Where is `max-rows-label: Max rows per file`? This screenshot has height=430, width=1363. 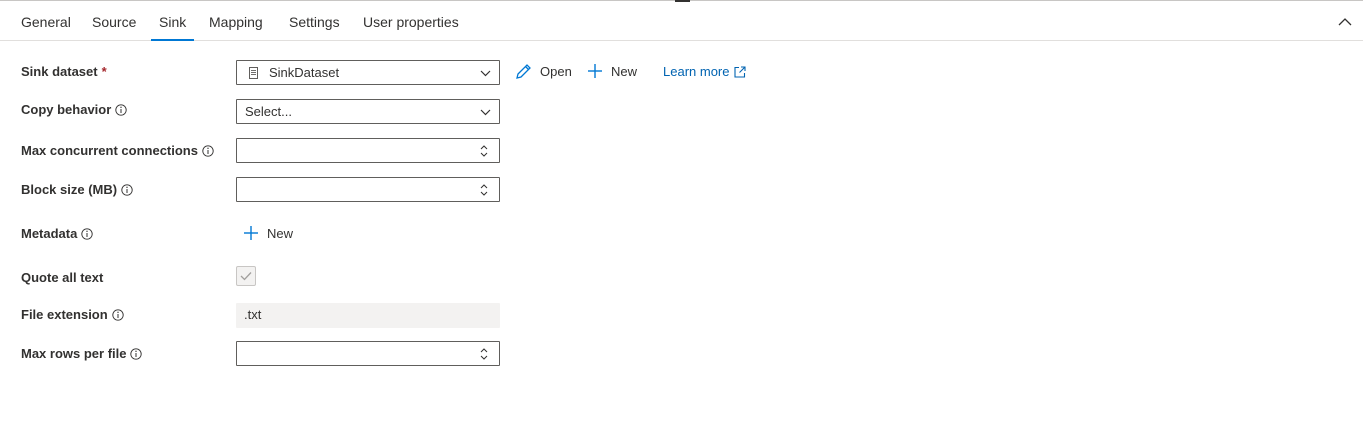 max-rows-label: Max rows per file is located at coordinates (82, 353).